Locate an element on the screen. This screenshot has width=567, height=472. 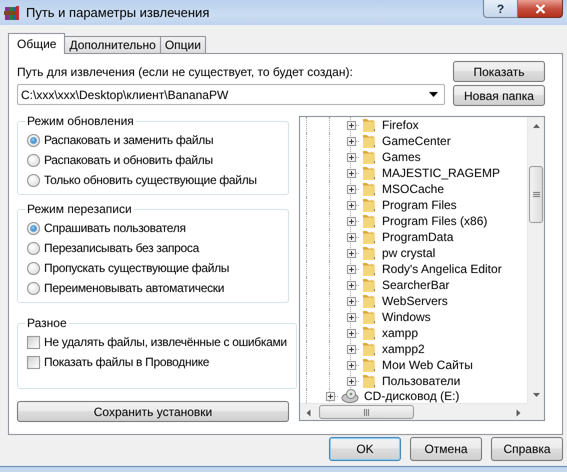
option-label: Показать файлы в Проводнике is located at coordinates (127, 362).